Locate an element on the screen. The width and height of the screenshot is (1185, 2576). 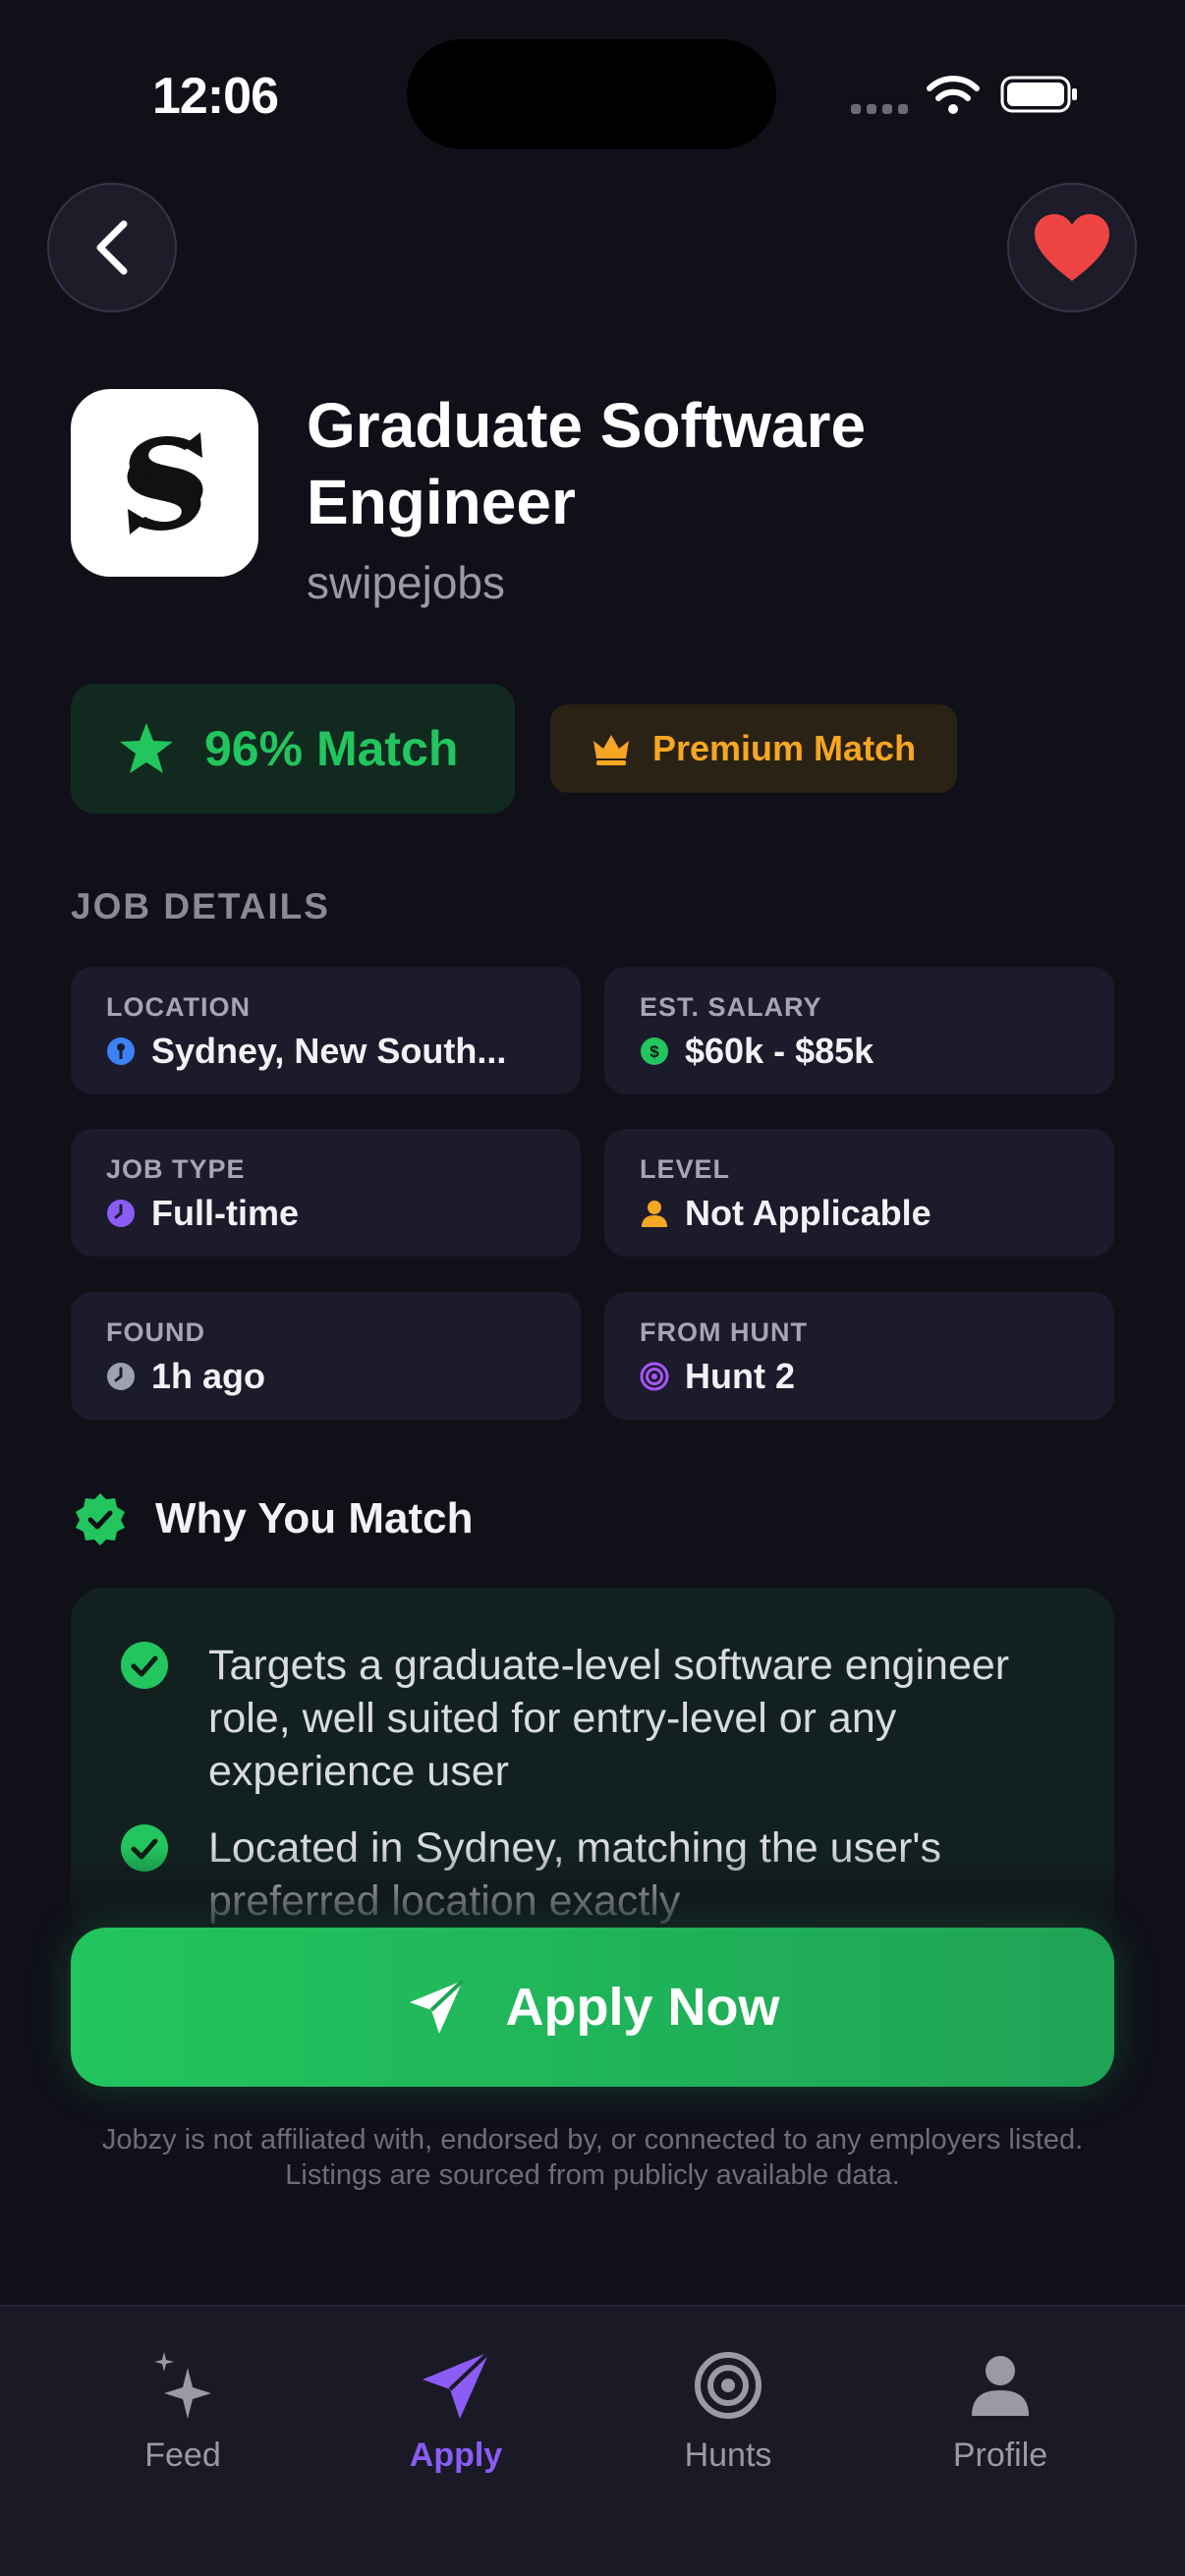
tab-label: Hunts is located at coordinates (728, 2455).